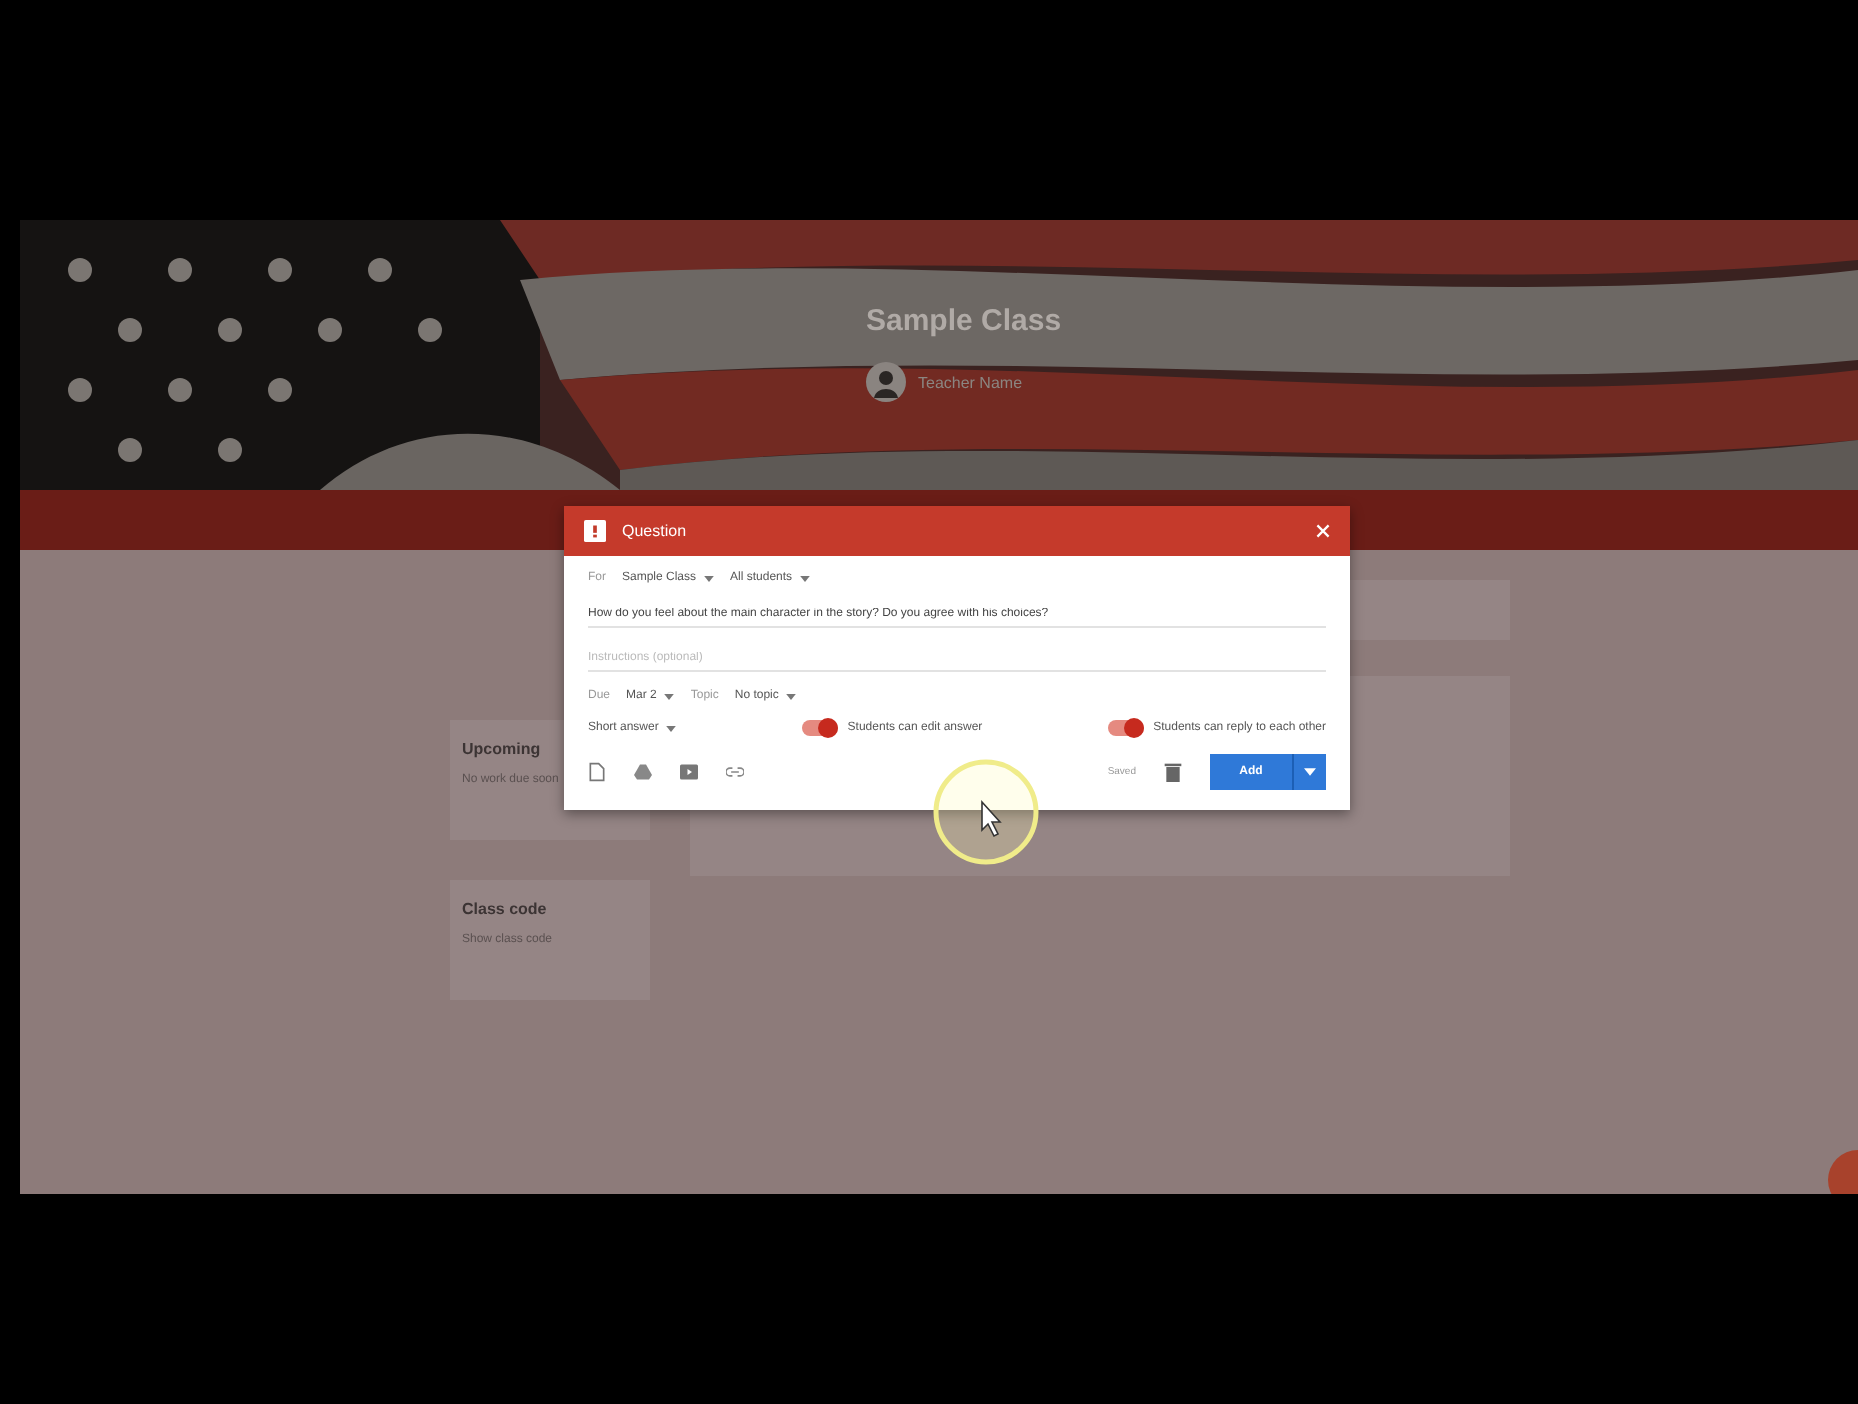 Image resolution: width=1858 pixels, height=1404 pixels. Describe the element at coordinates (886, 382) in the screenshot. I see `avatar-icon` at that location.